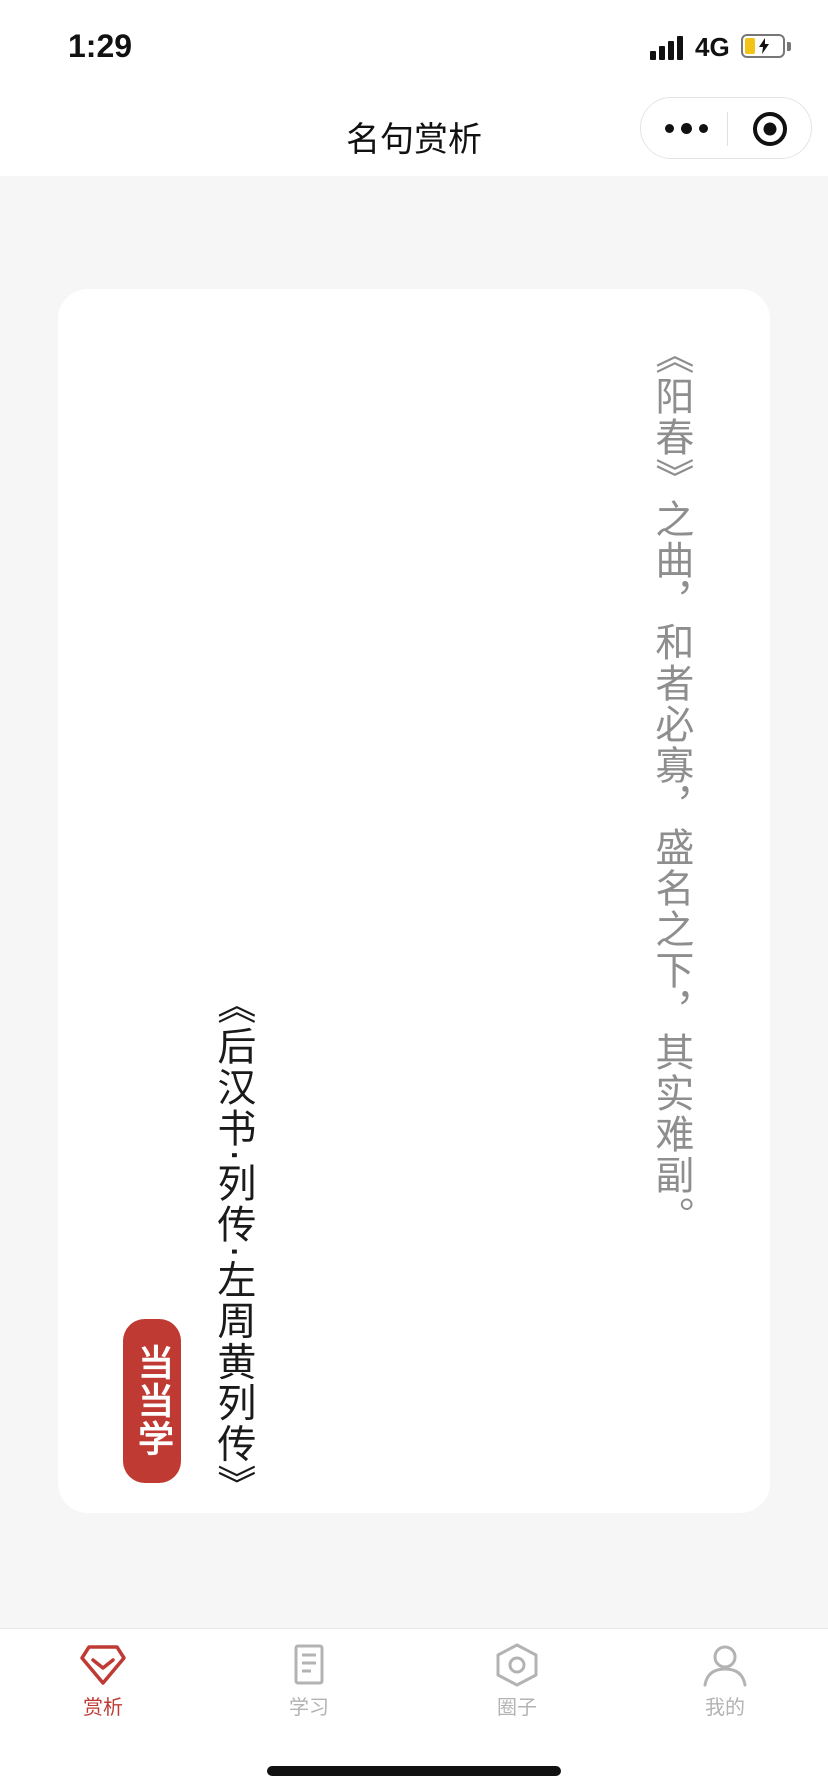 The image size is (828, 1792). I want to click on tab-study: 学习, so click(309, 1691).